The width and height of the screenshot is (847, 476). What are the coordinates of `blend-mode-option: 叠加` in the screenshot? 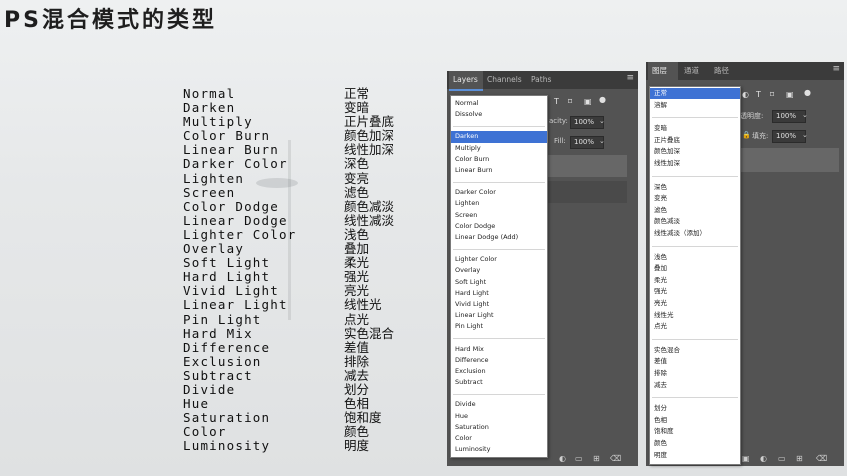 It's located at (695, 268).